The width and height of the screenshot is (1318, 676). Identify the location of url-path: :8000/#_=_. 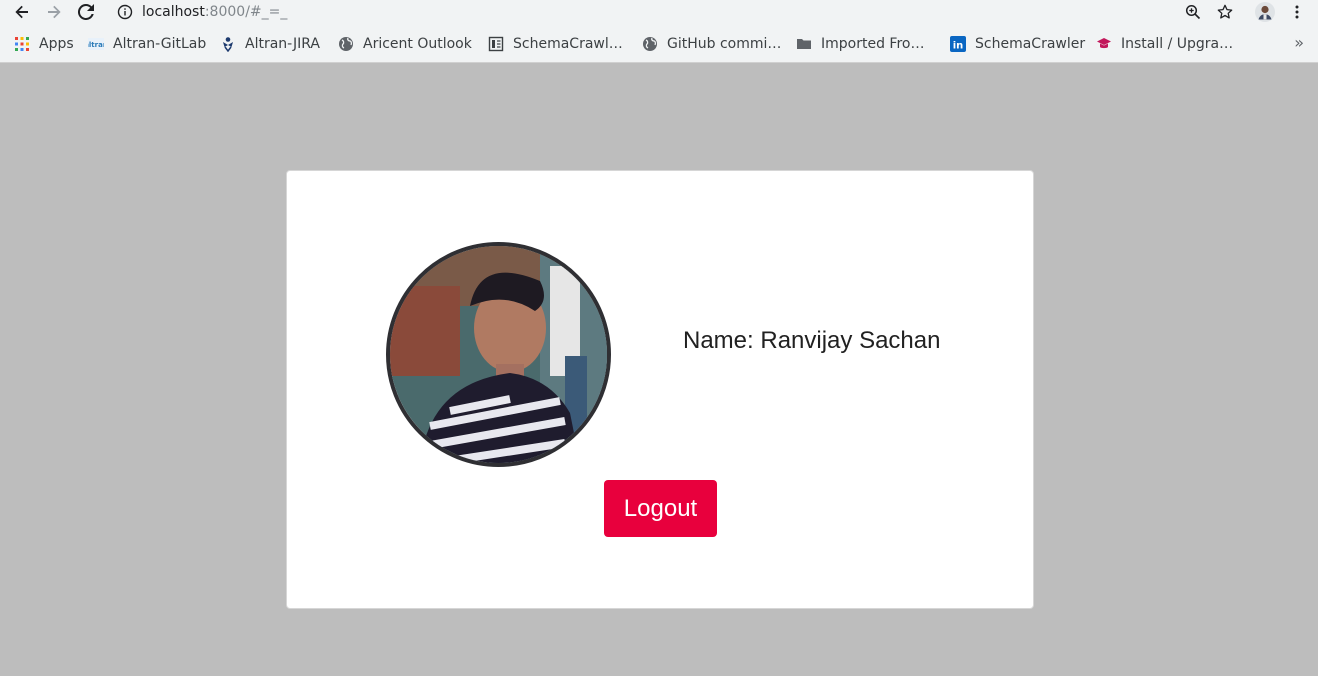
(246, 12).